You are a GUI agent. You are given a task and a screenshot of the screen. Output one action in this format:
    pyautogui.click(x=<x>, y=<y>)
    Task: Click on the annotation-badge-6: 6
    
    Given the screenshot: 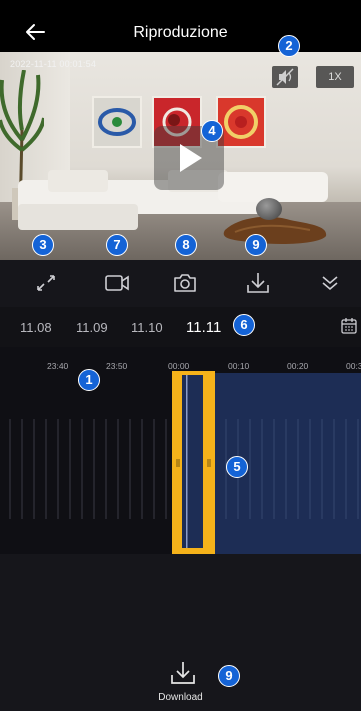 What is the action you would take?
    pyautogui.click(x=244, y=325)
    